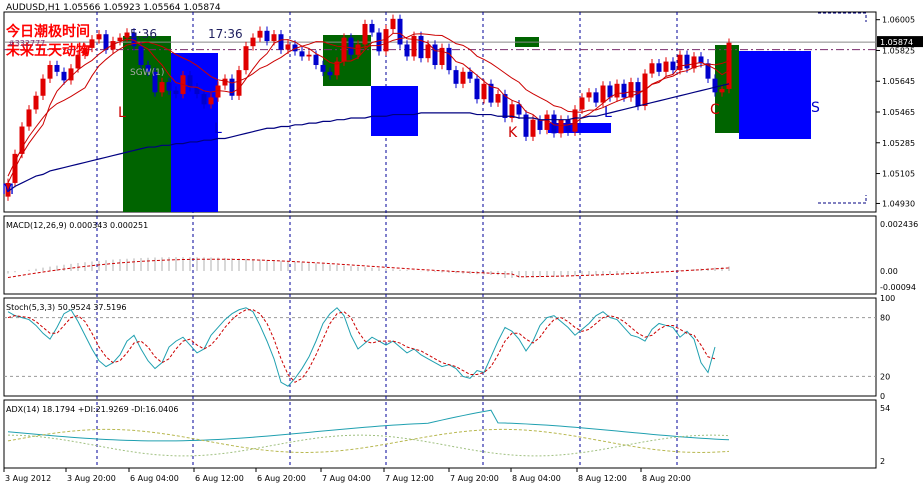 The image size is (924, 485). What do you see at coordinates (898, 50) in the screenshot?
I see `y-tick-label: 1.05825` at bounding box center [898, 50].